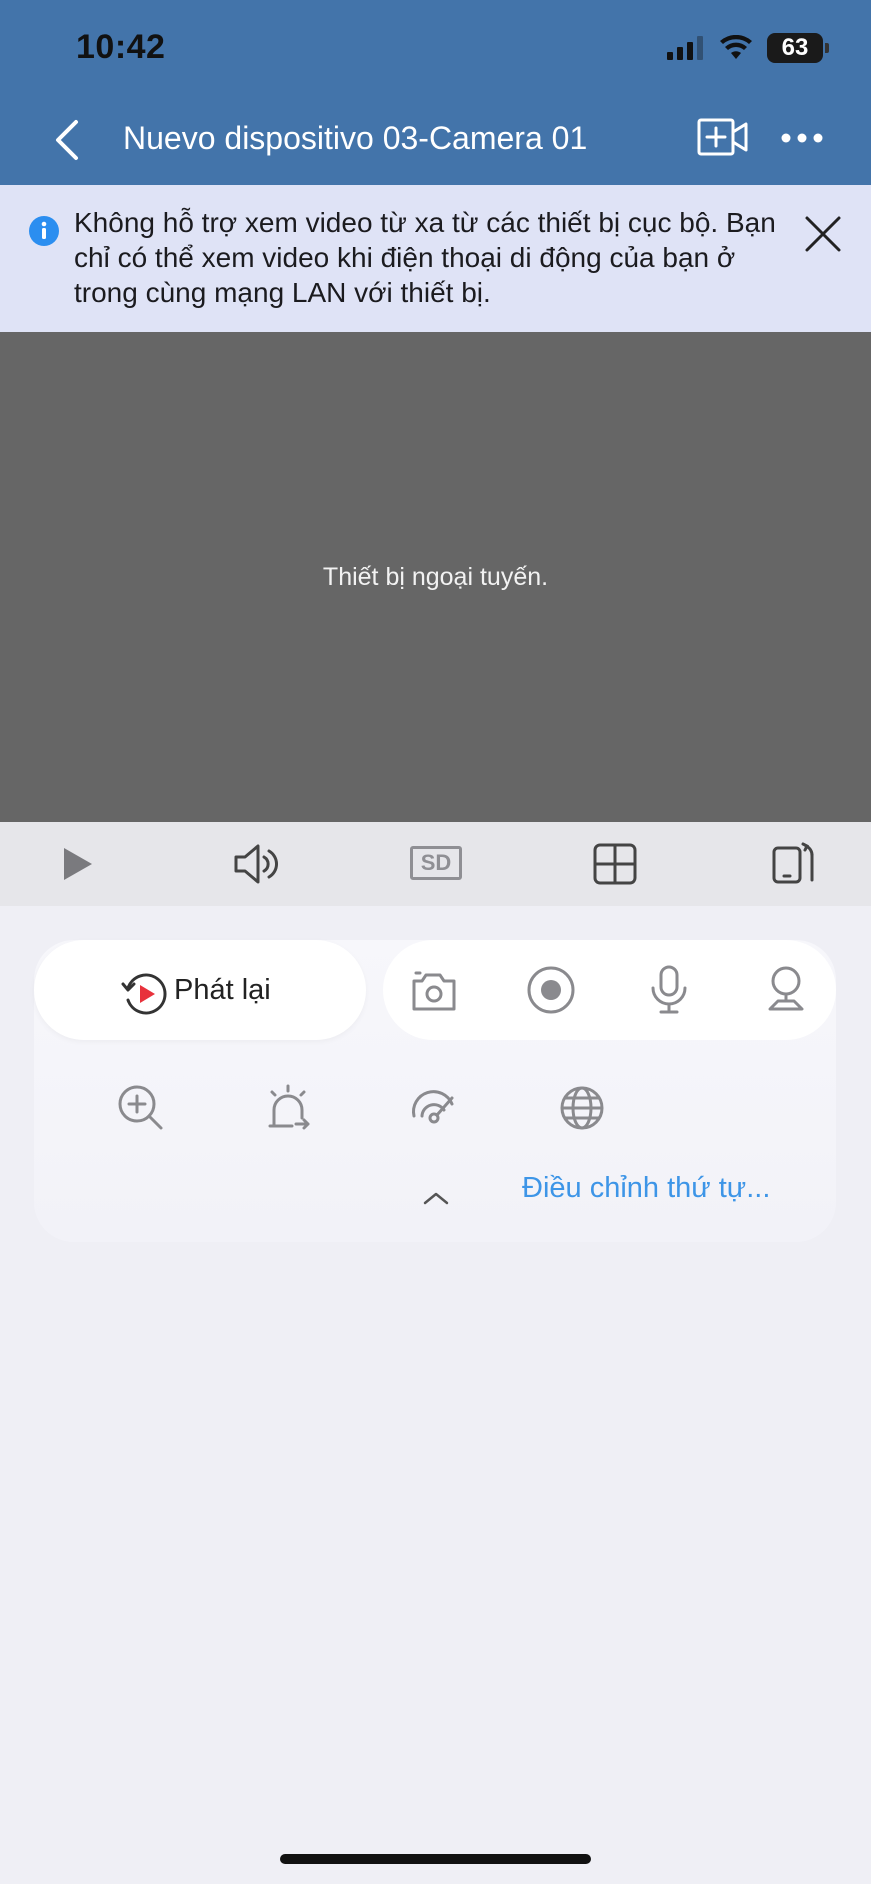 This screenshot has height=1884, width=871. I want to click on rotate-screen-icon, so click(793, 864).